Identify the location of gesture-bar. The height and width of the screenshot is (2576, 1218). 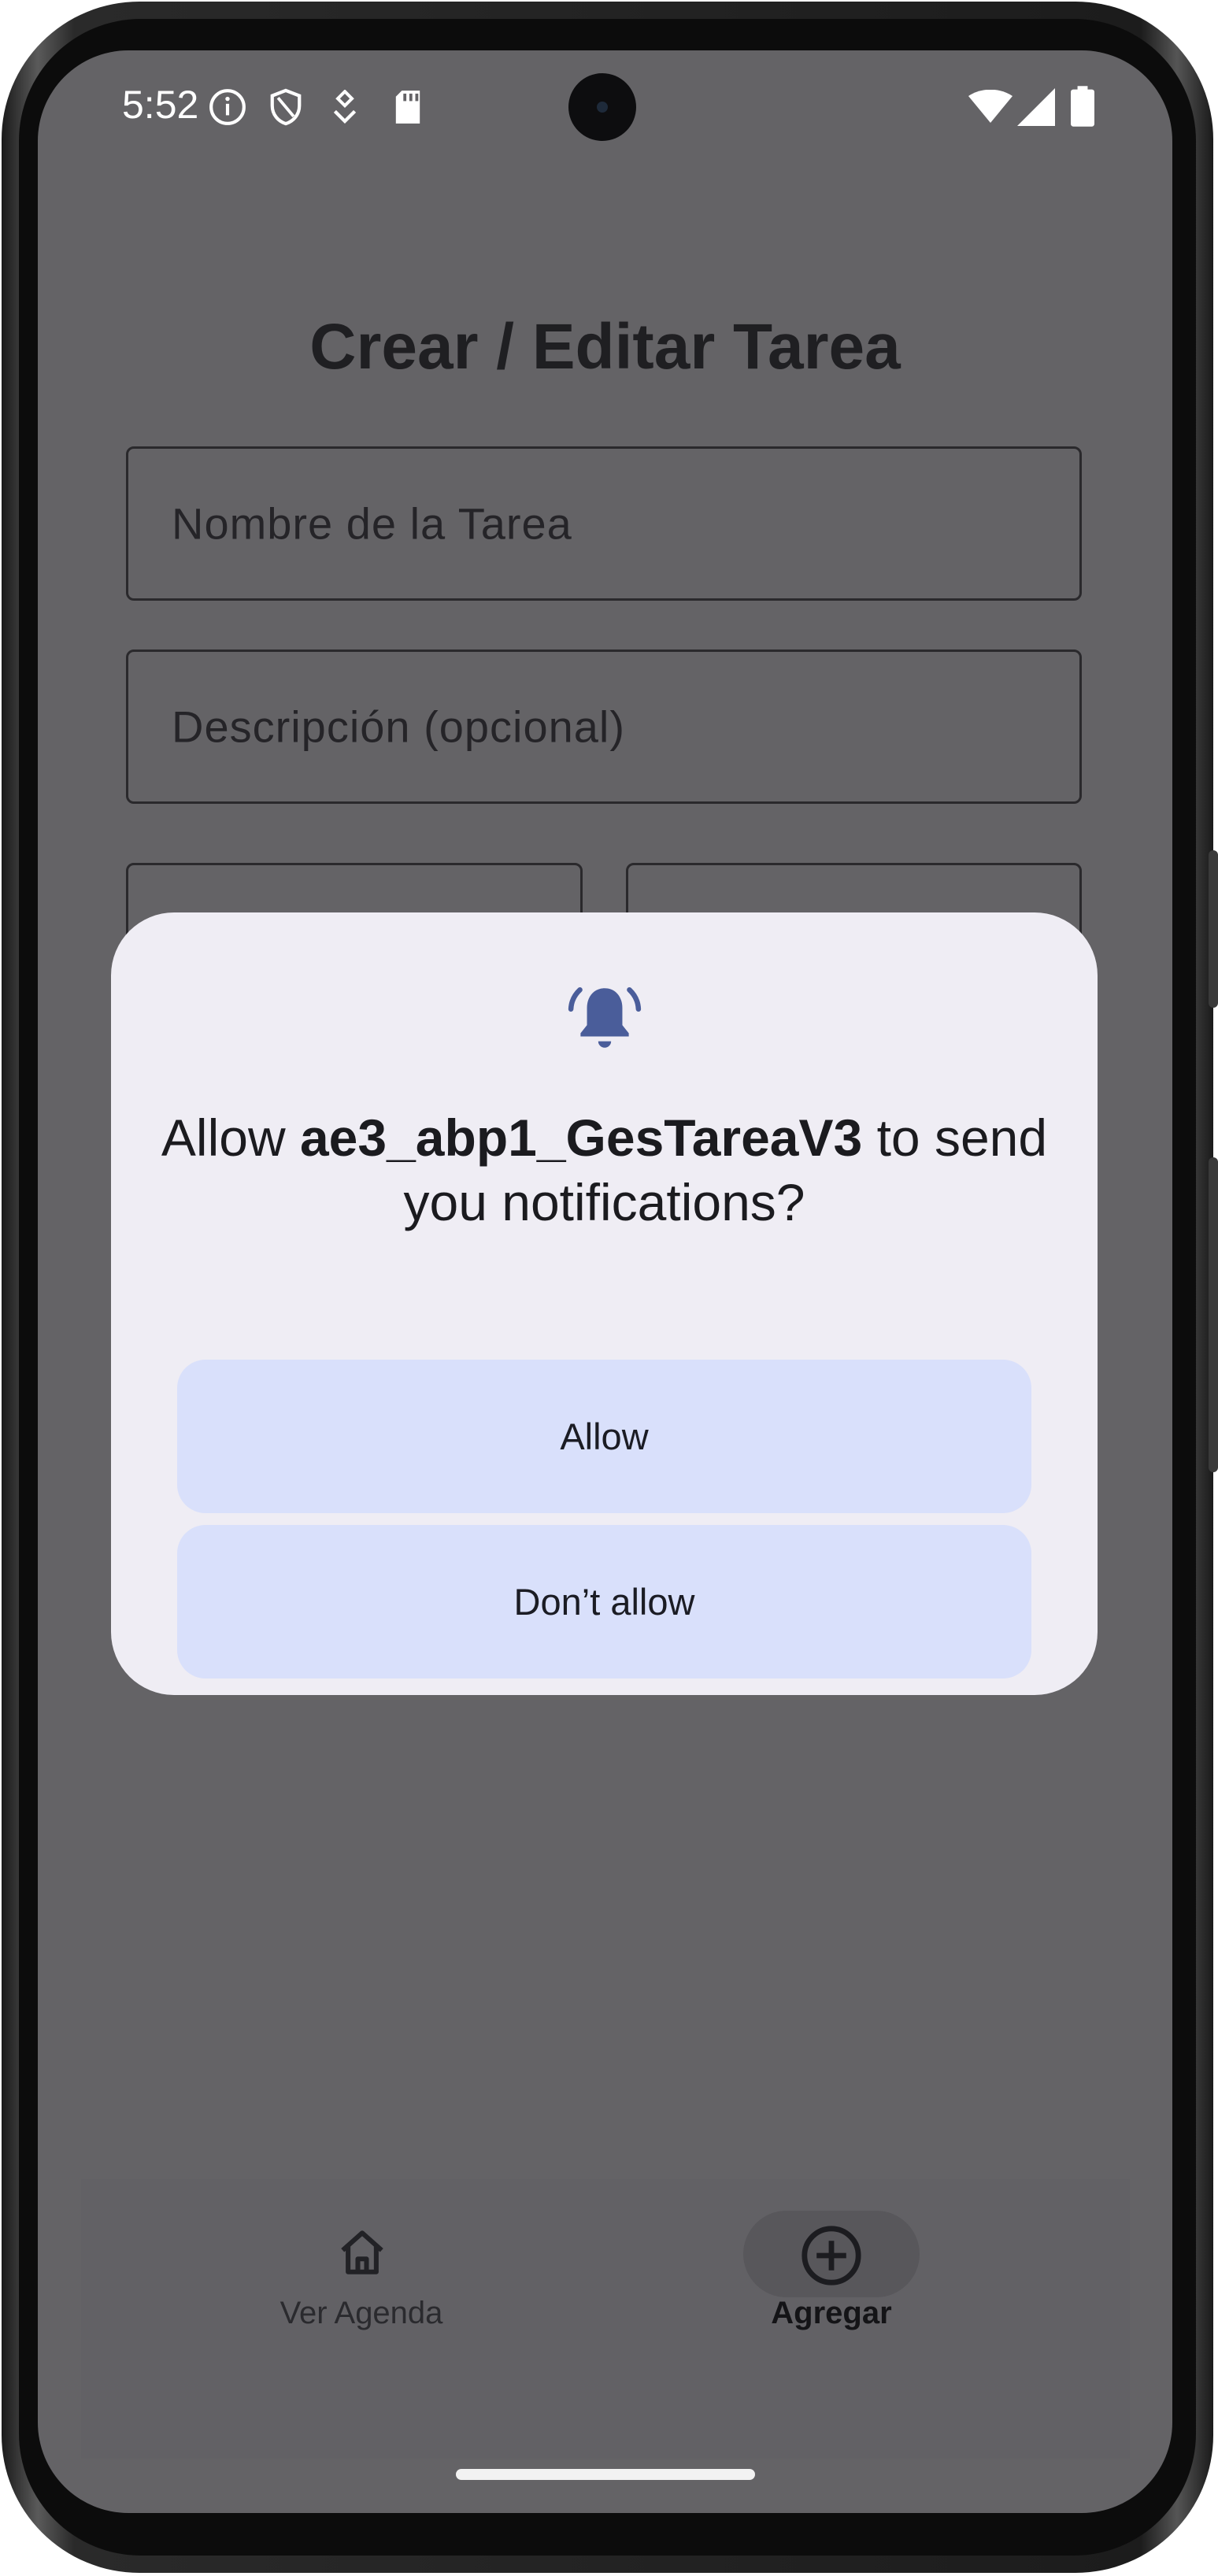
(605, 2474).